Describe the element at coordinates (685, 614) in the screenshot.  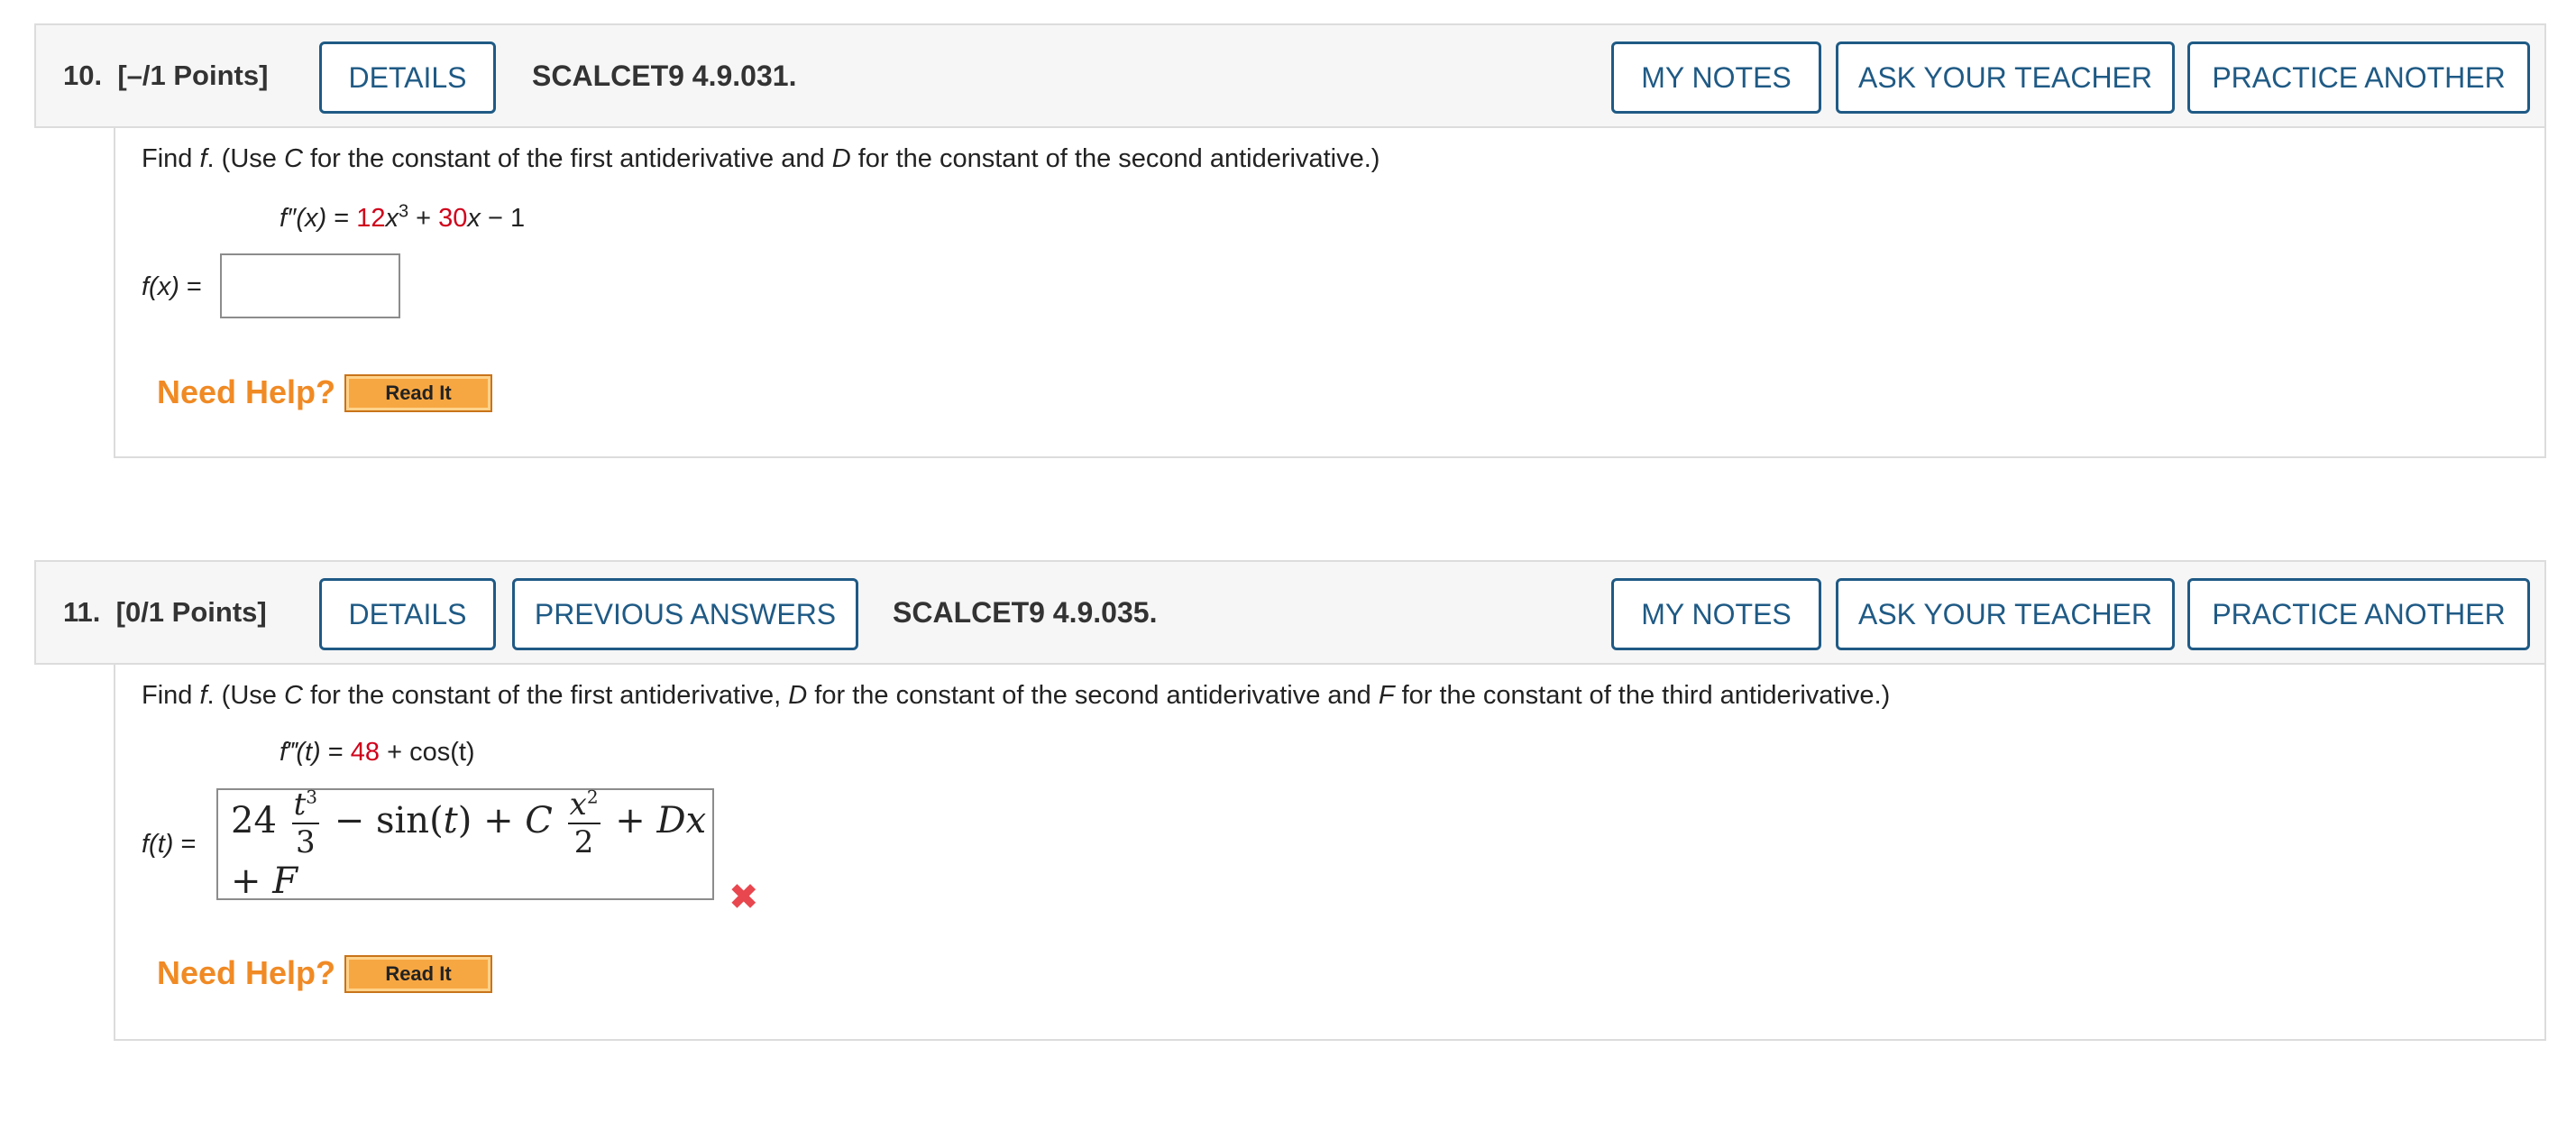
I see `previous-answers-button: PREVIOUS ANSWERS` at that location.